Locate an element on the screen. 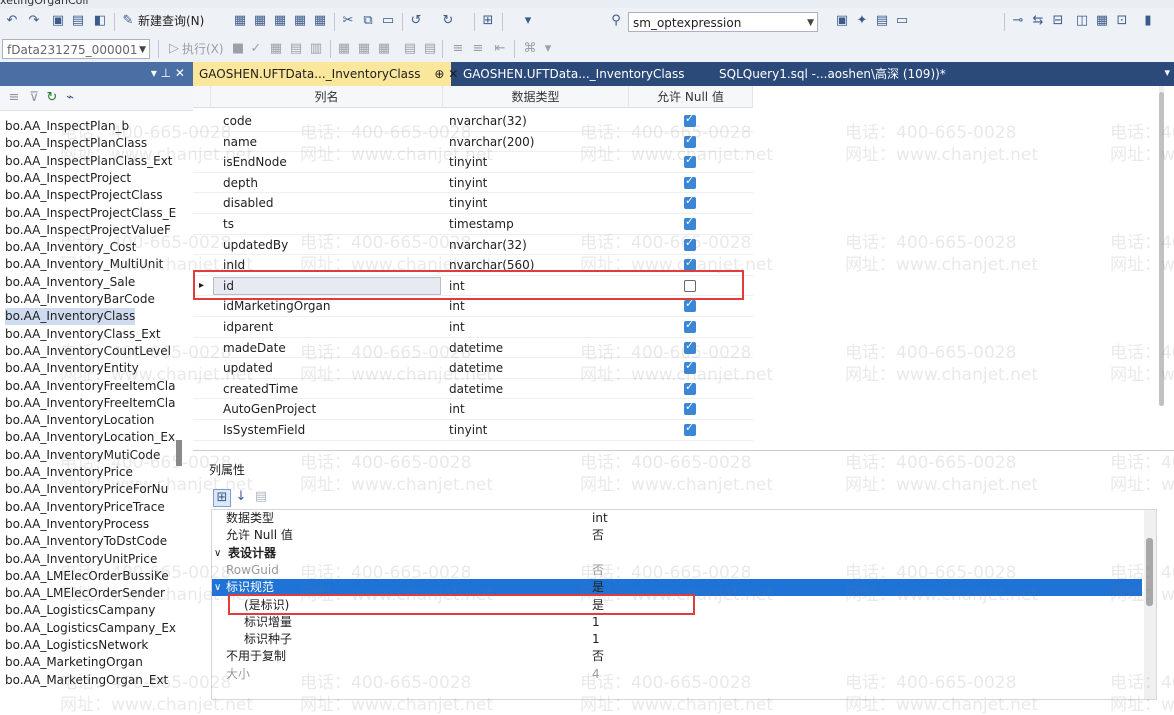  properties-icon: ▣ is located at coordinates (842, 21).